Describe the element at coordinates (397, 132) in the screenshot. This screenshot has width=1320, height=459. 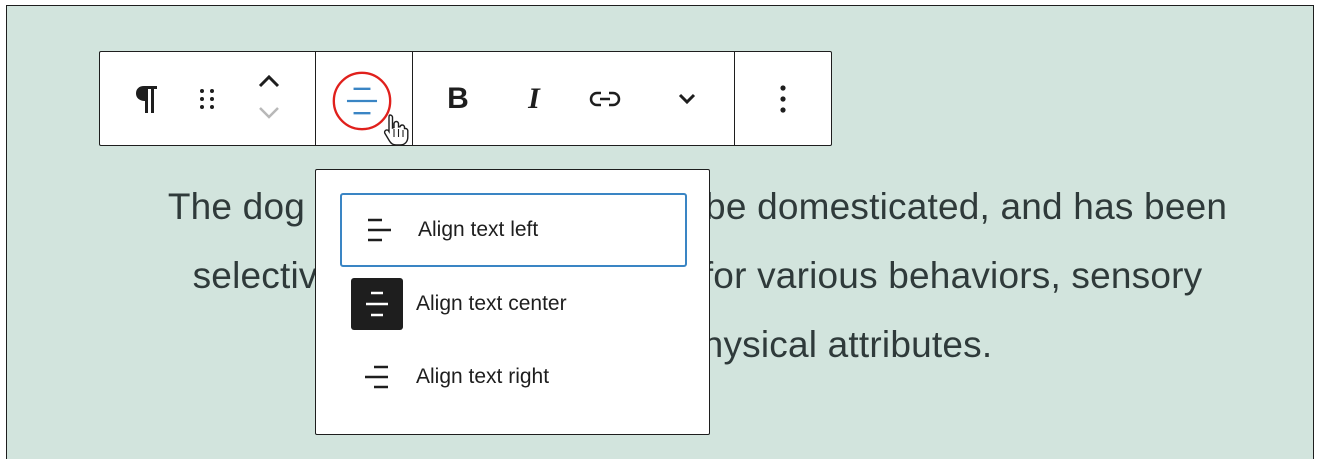
I see `pointer-cursor-icon` at that location.